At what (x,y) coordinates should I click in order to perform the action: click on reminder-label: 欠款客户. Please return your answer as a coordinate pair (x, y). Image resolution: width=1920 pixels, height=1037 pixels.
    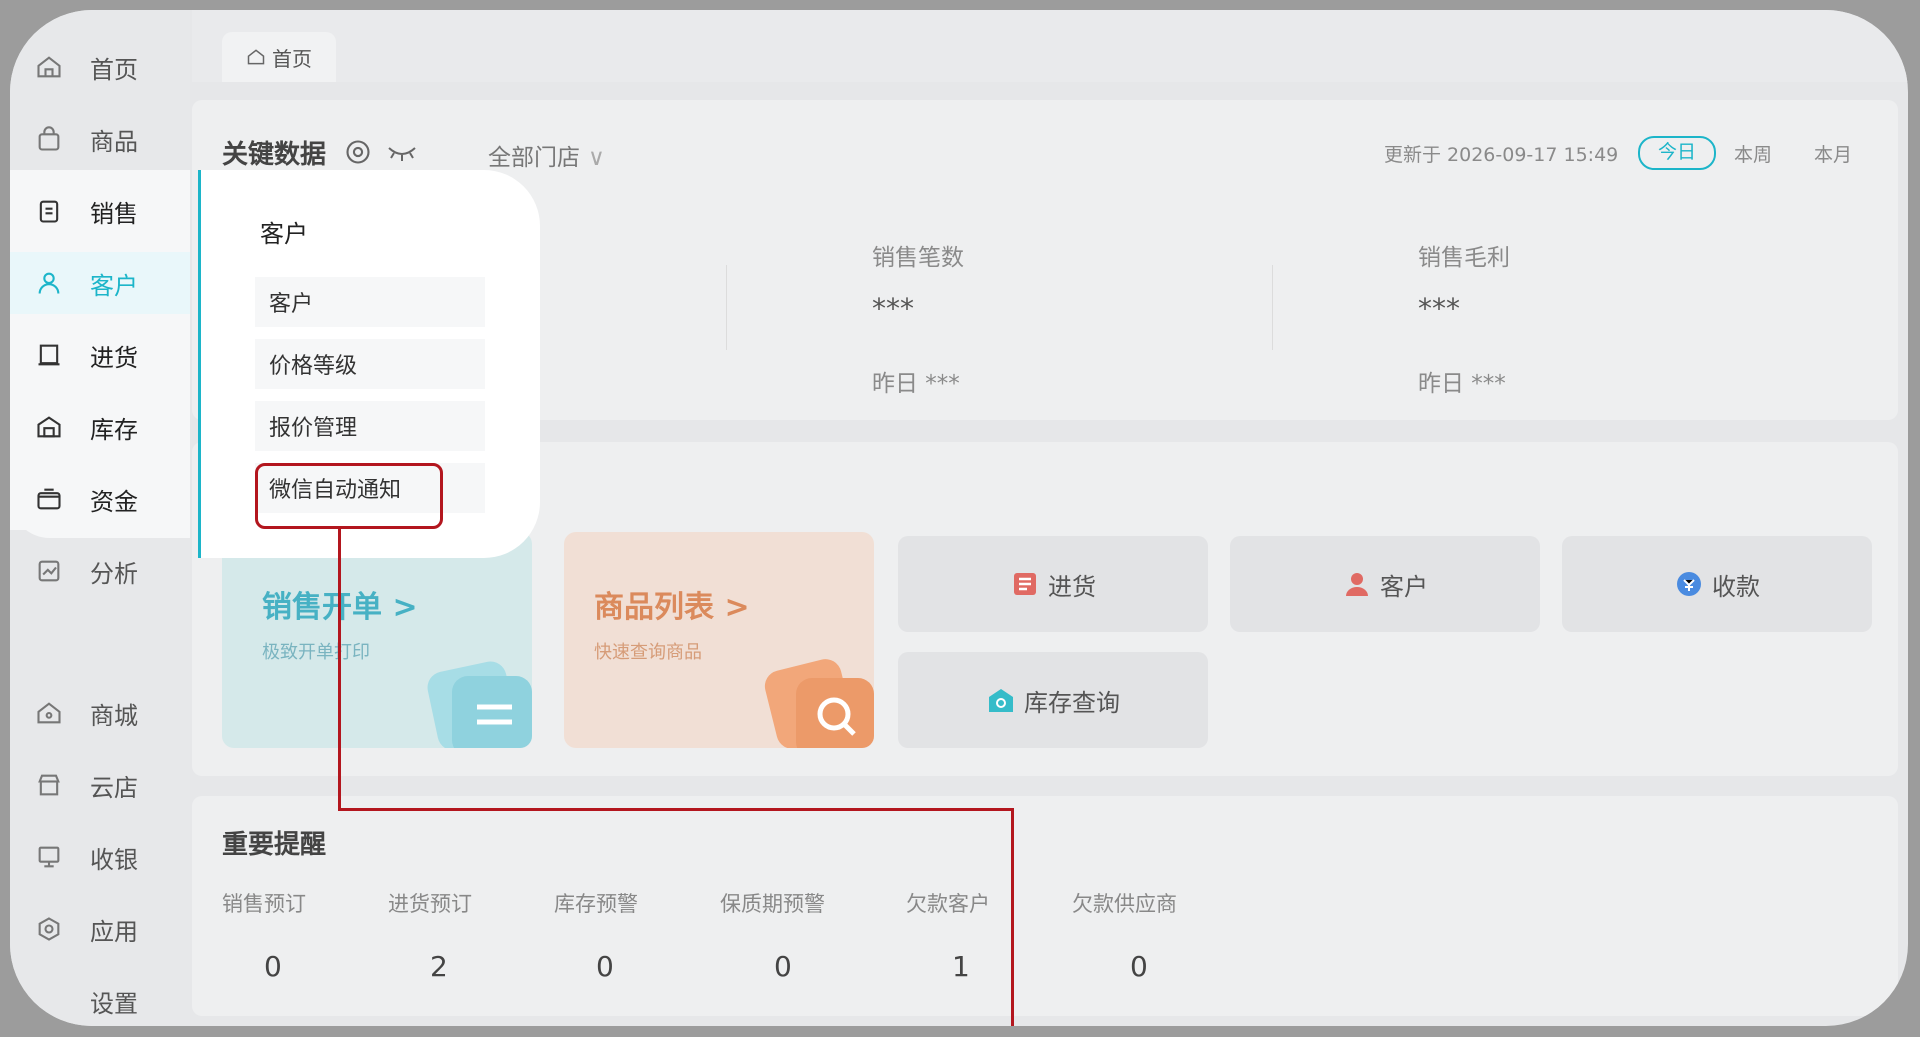
    Looking at the image, I should click on (948, 904).